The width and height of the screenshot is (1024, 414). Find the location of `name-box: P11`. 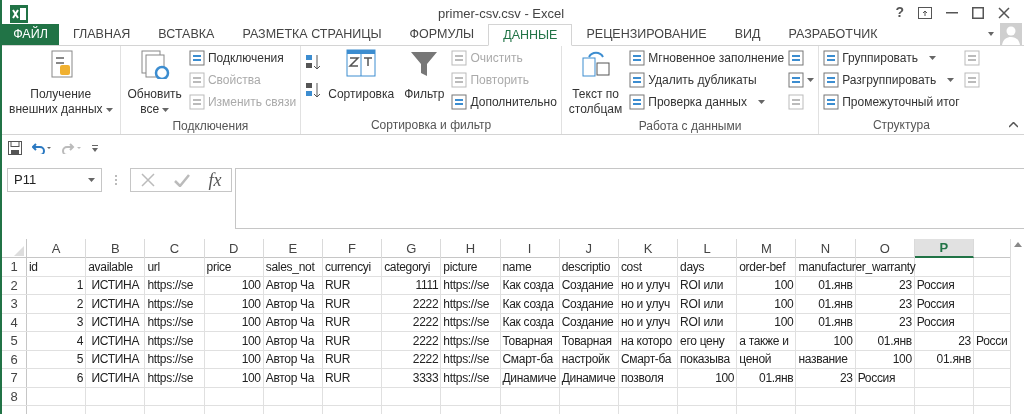

name-box: P11 is located at coordinates (54, 180).